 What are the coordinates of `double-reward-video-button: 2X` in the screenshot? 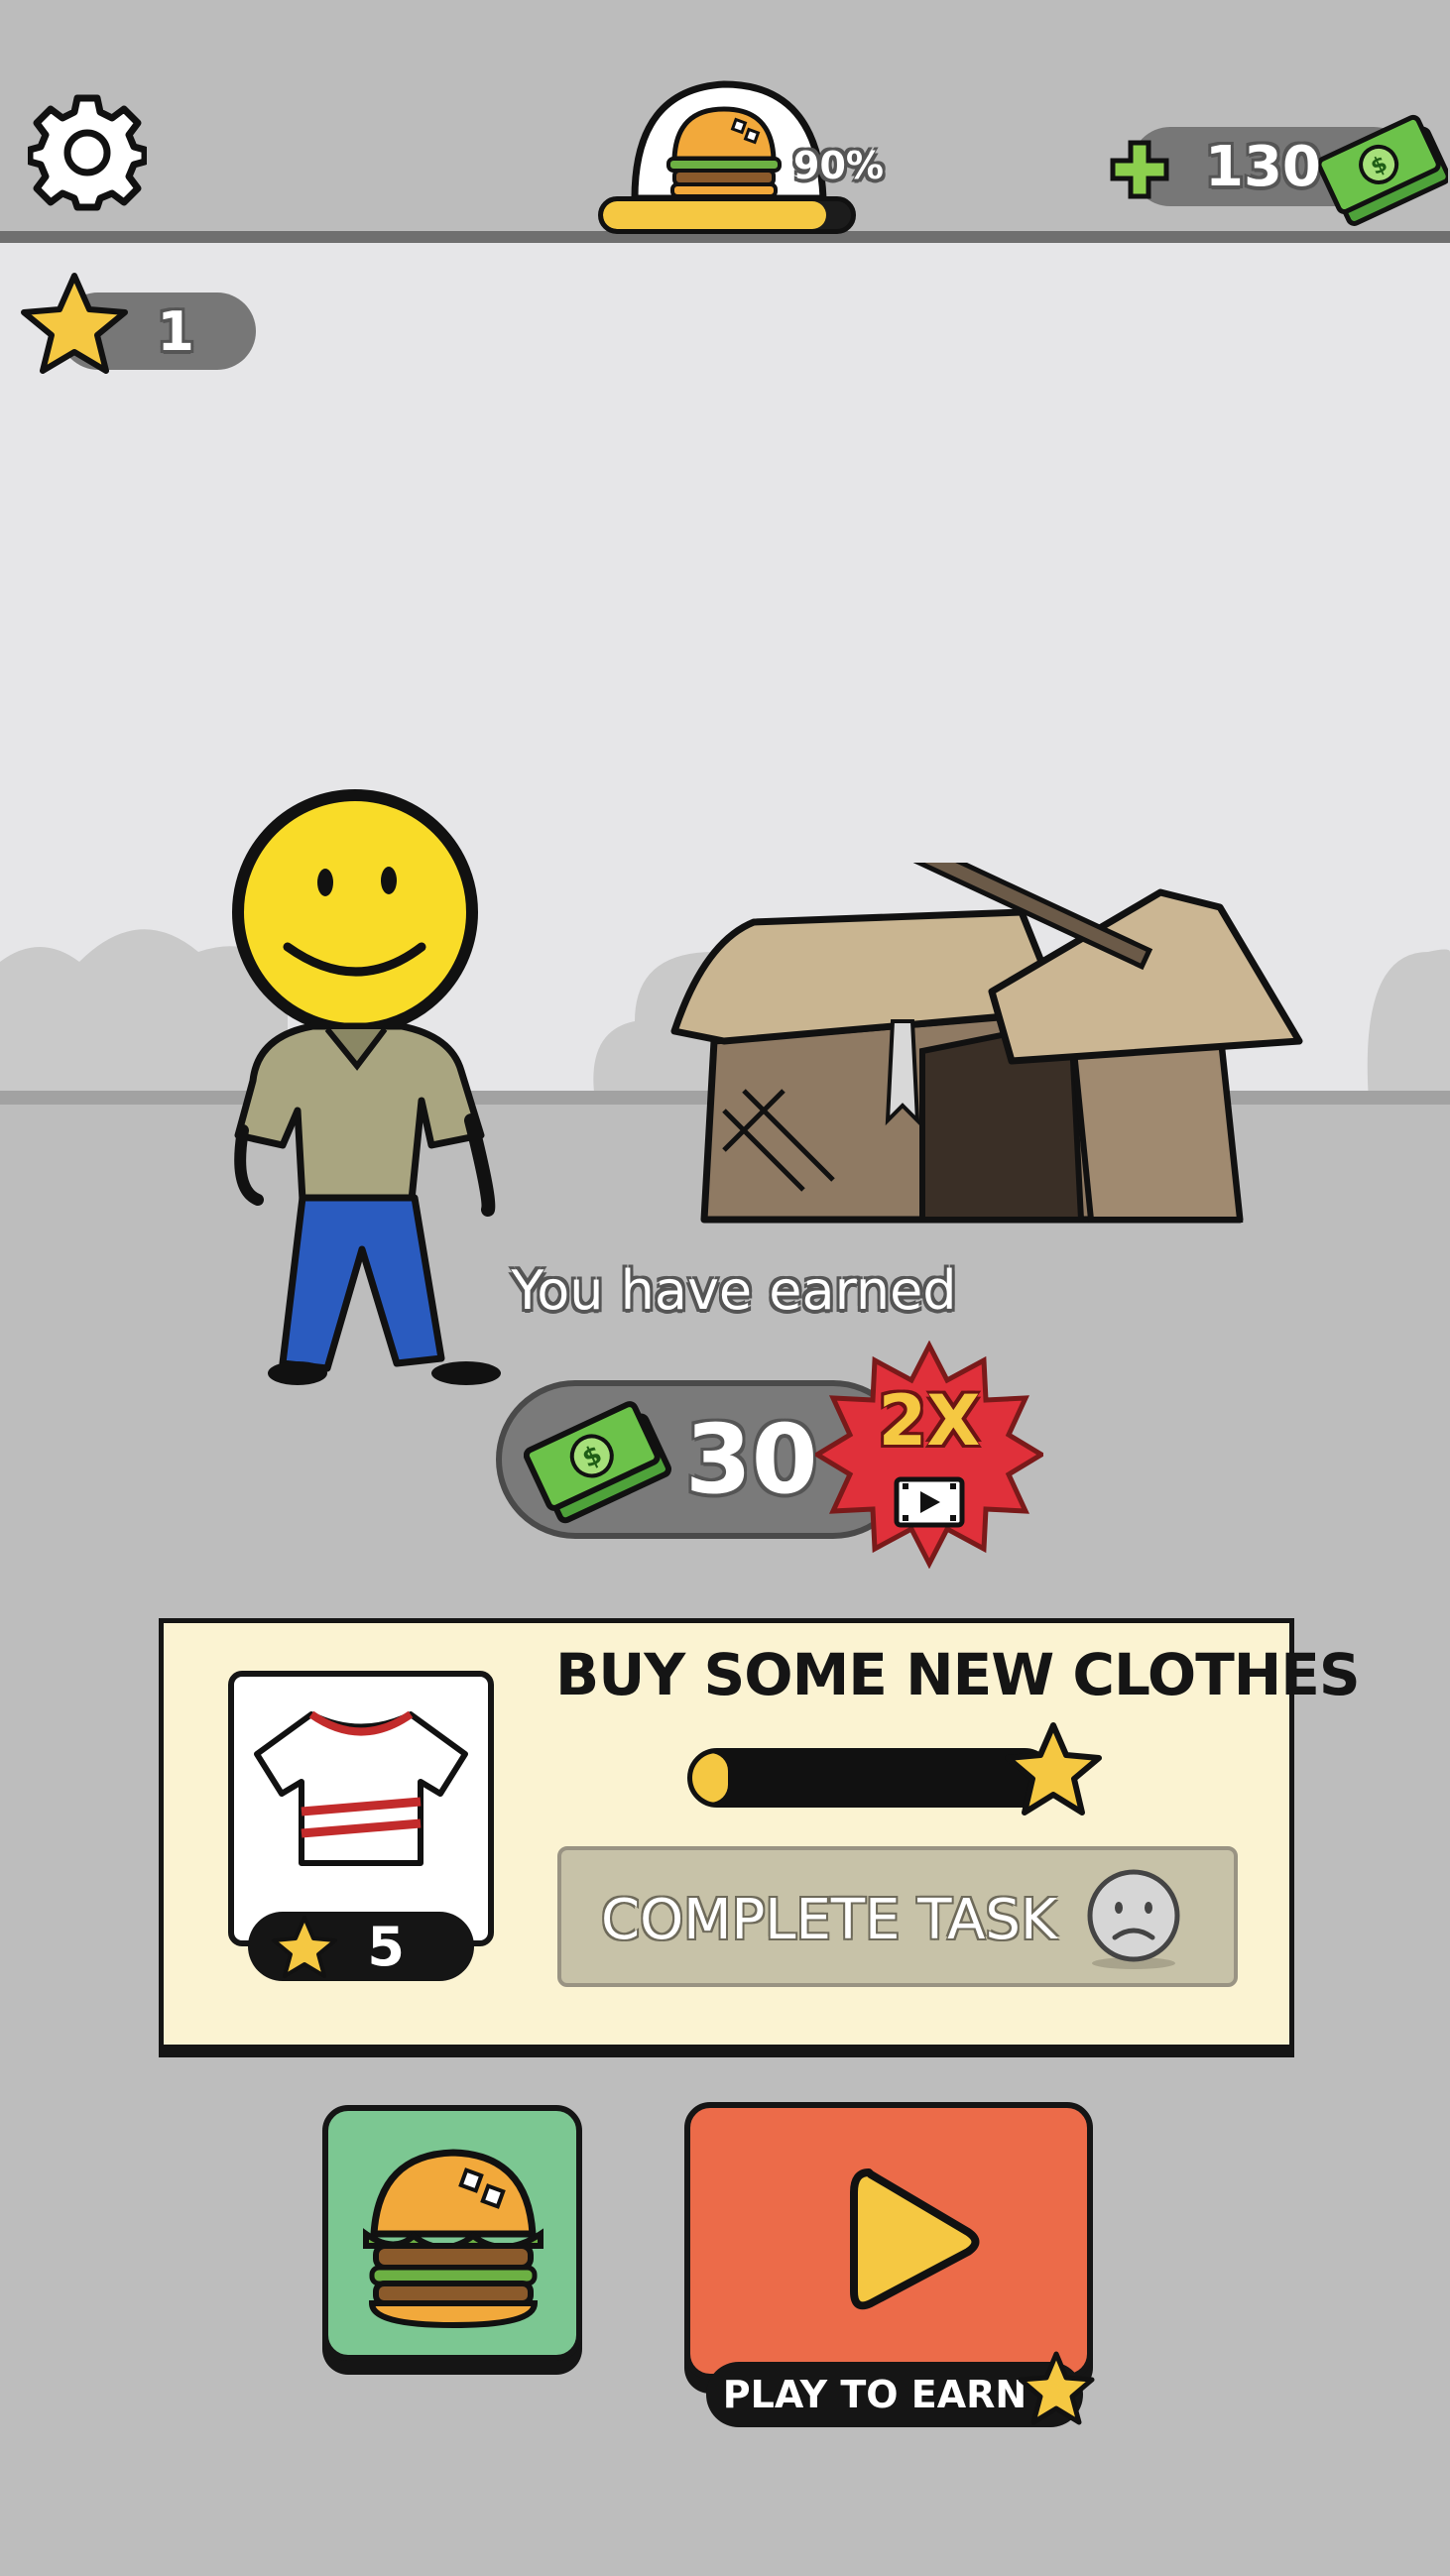 It's located at (929, 1455).